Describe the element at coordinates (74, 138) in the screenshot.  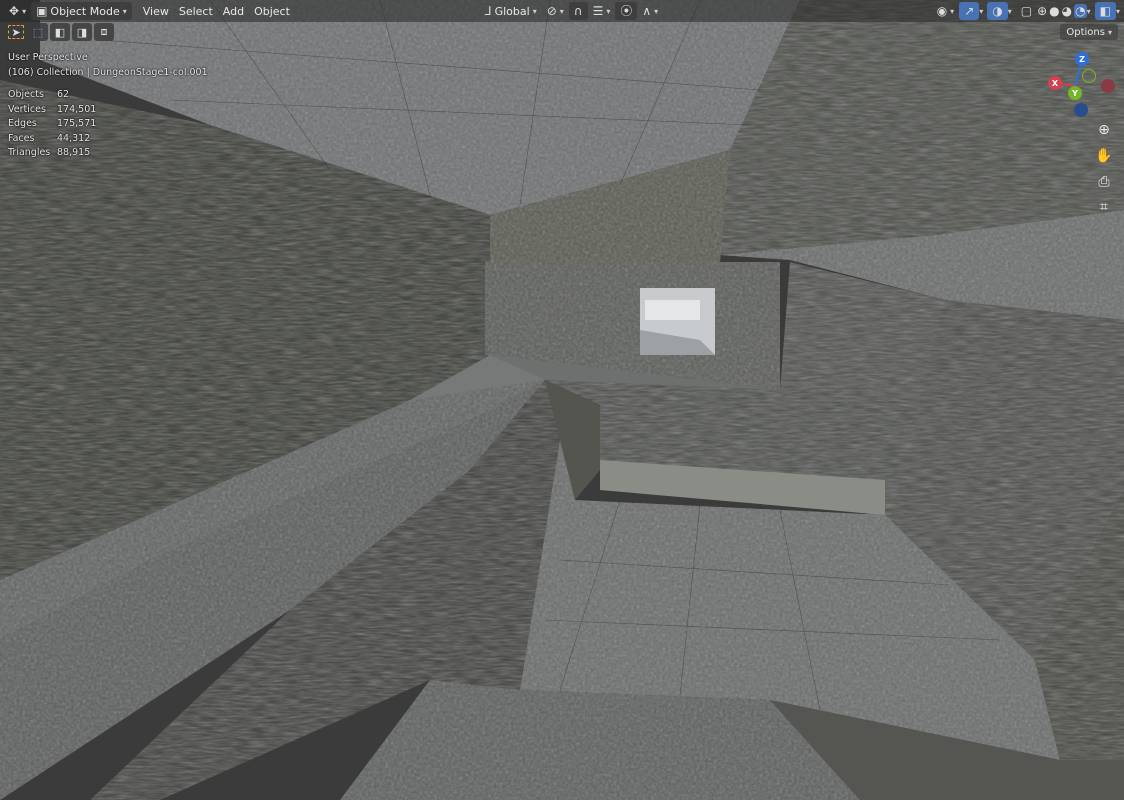
I see `stat-value: 44,312` at that location.